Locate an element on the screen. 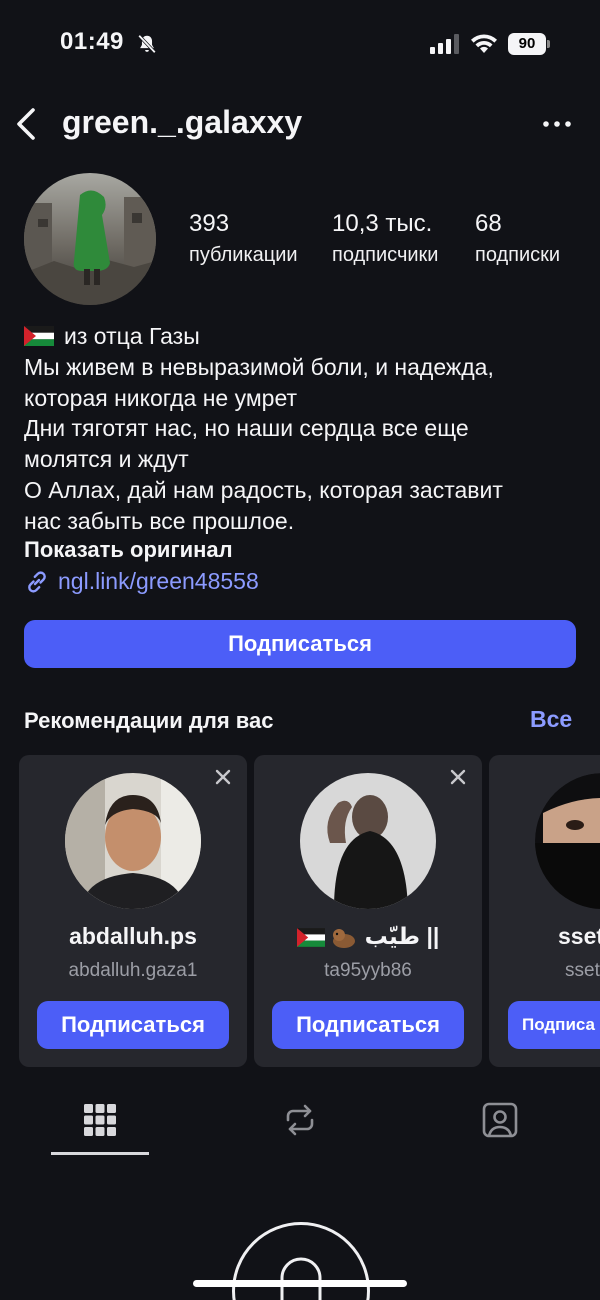 This screenshot has width=600, height=1300. stat-posts: 393 публикации is located at coordinates (243, 238).